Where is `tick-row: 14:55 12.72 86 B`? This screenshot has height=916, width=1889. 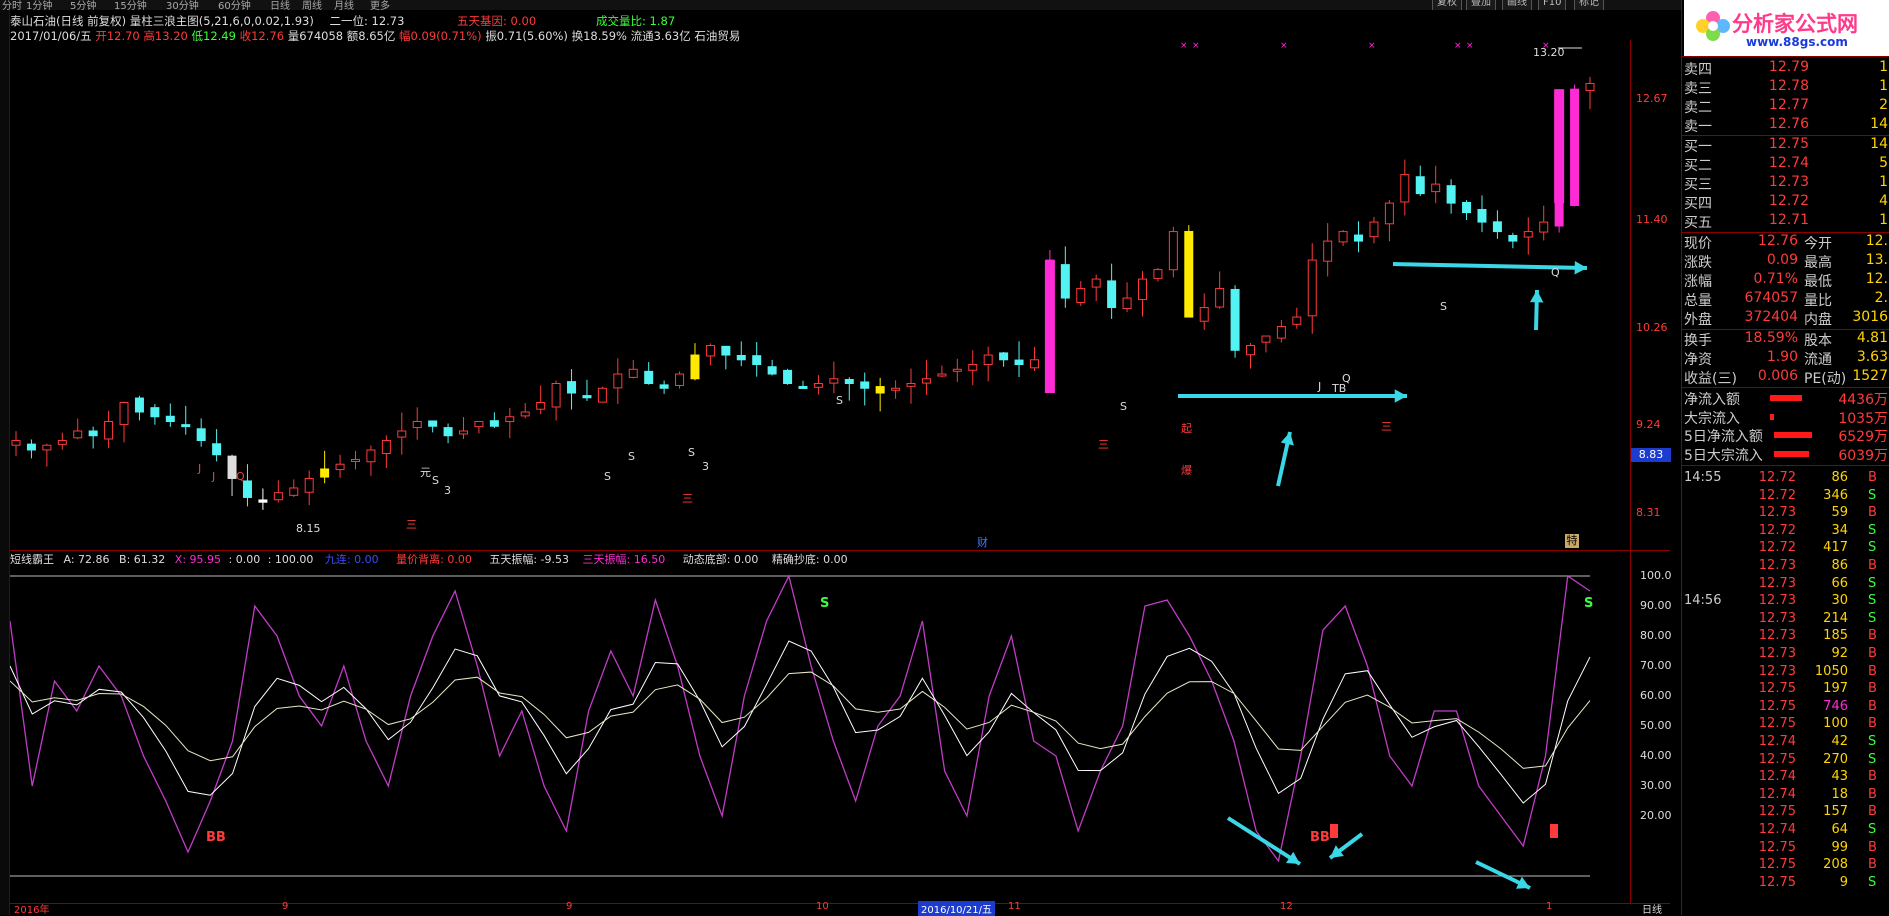
tick-row: 14:55 12.72 86 B is located at coordinates (1785, 479).